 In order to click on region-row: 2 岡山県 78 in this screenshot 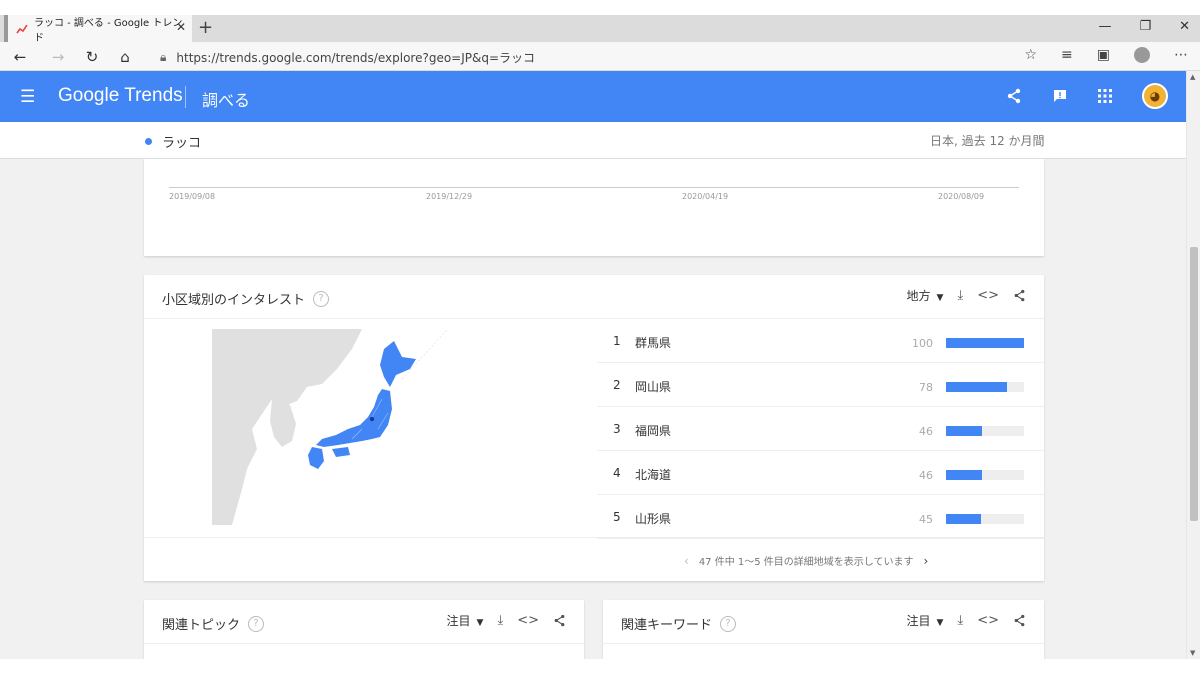, I will do `click(820, 385)`.